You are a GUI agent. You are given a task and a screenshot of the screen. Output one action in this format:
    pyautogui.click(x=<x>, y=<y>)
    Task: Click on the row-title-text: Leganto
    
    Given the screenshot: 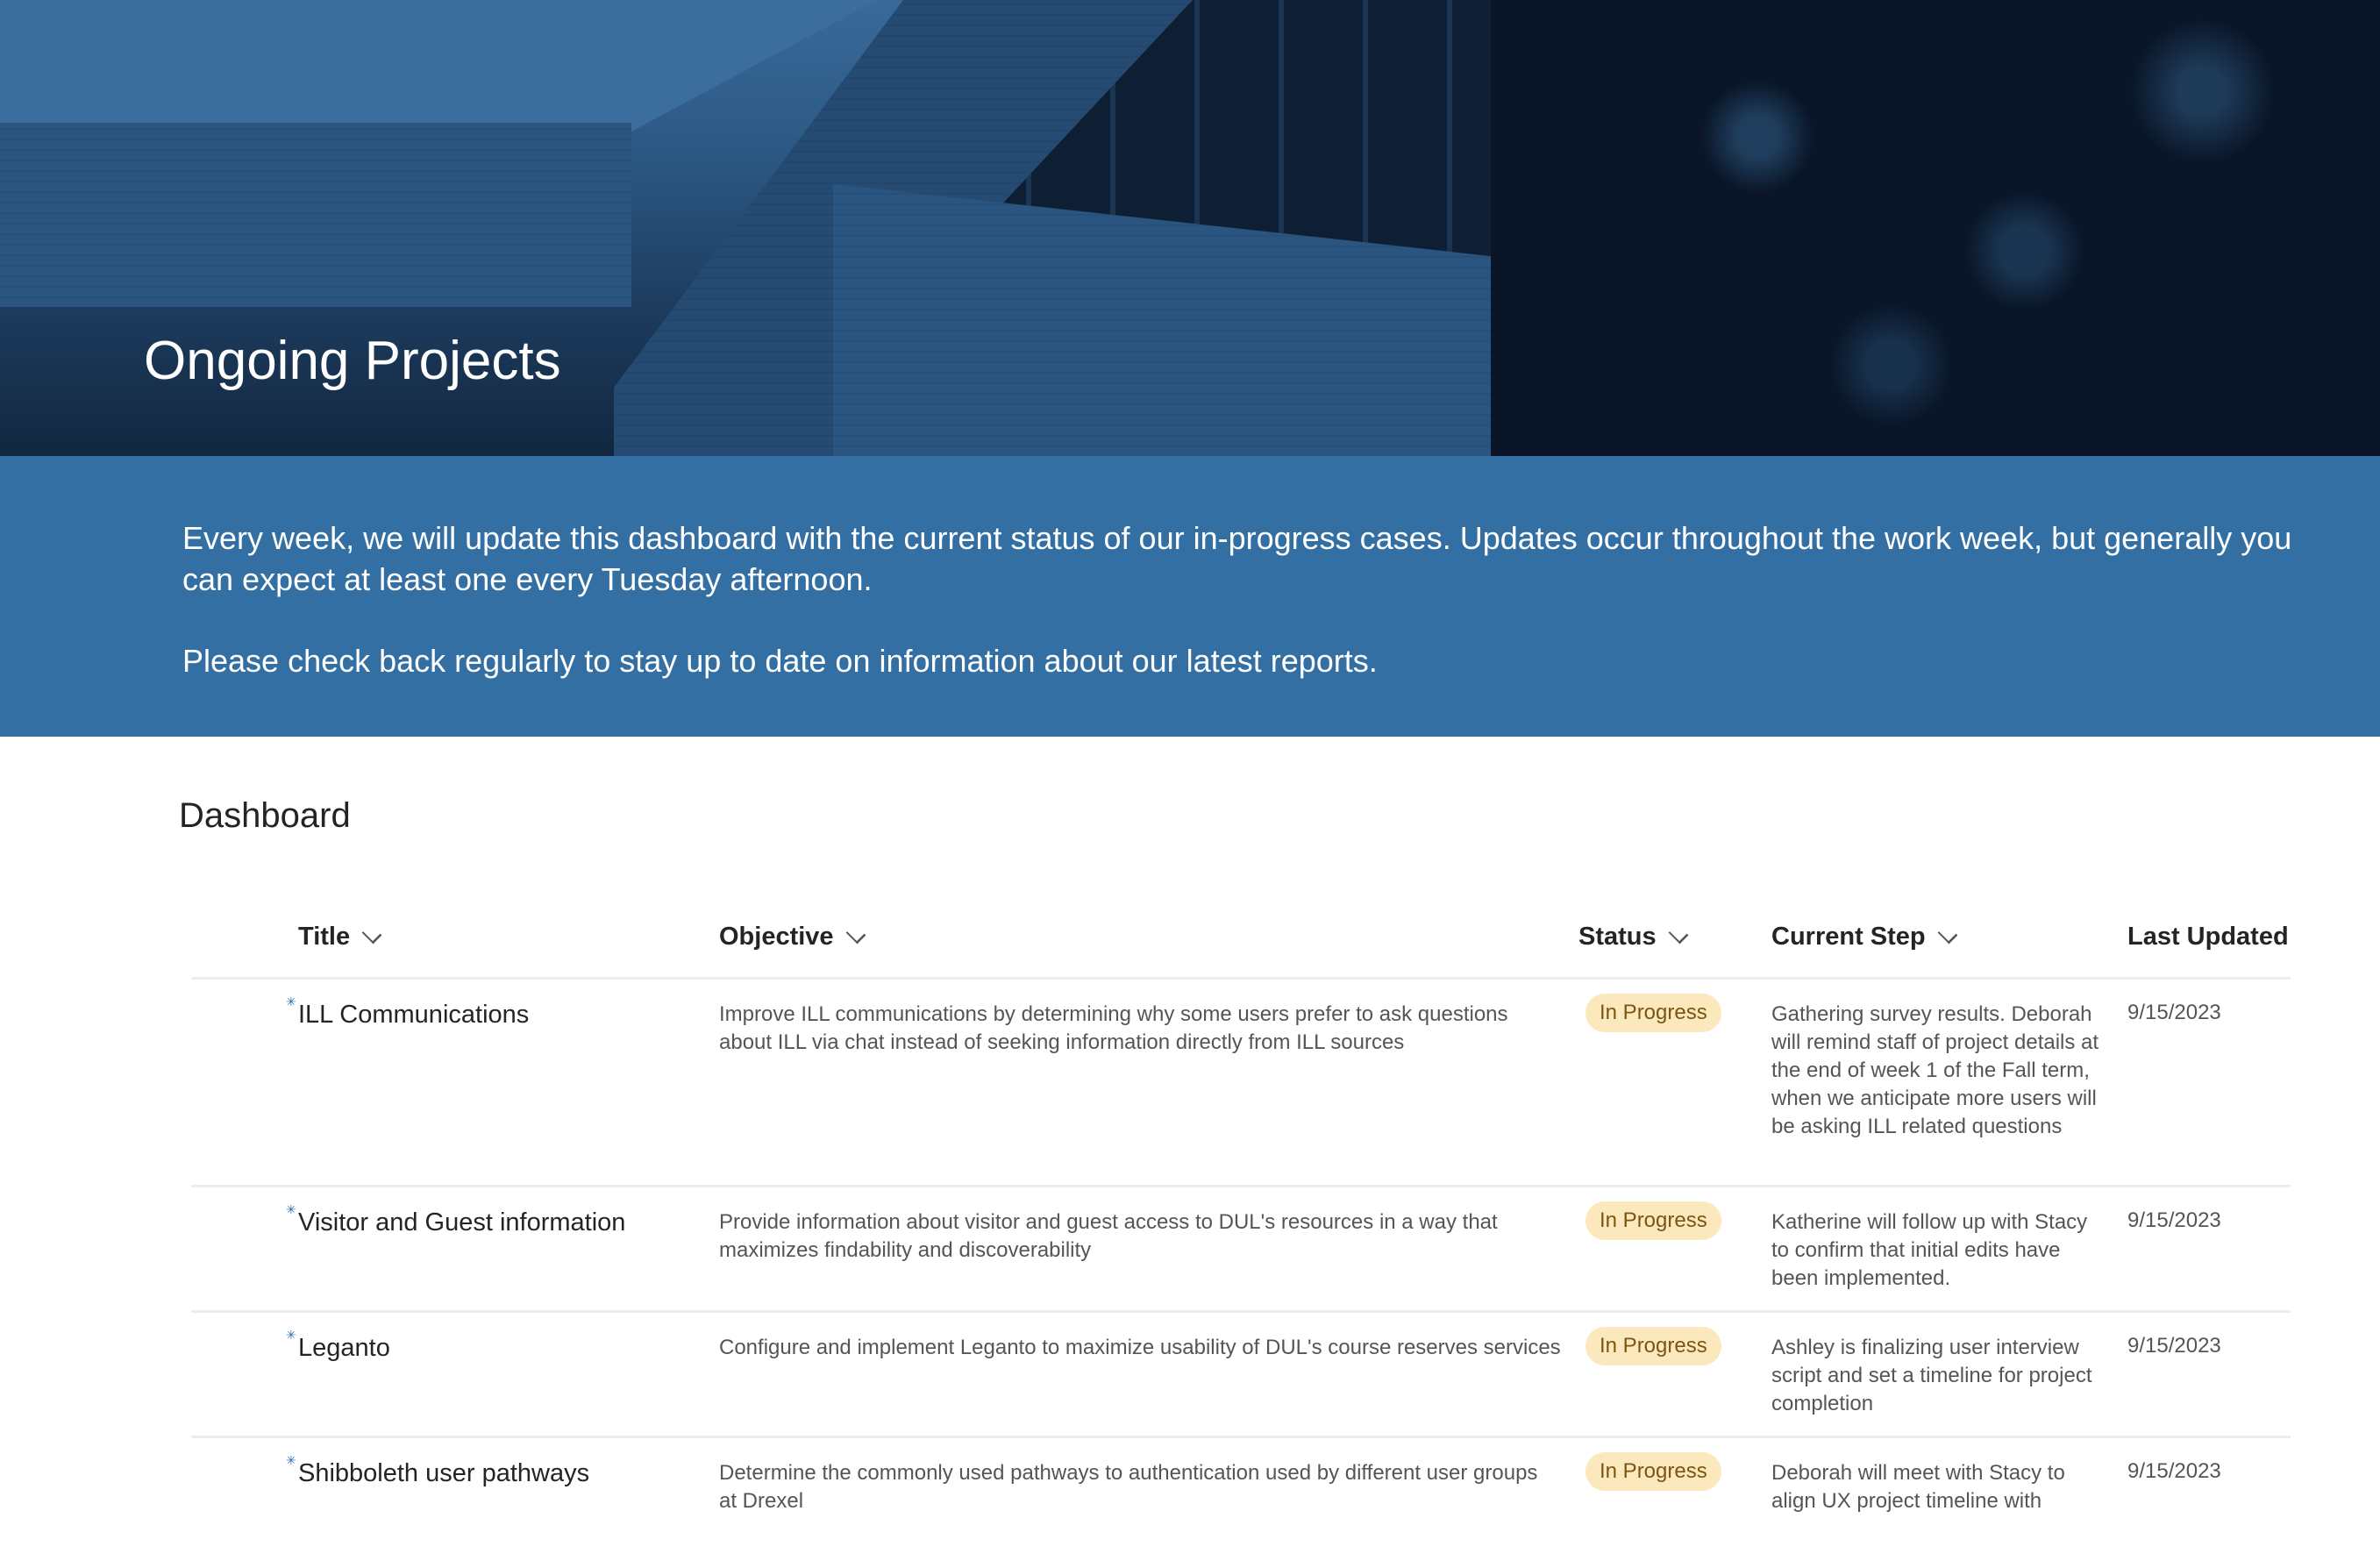 What is the action you would take?
    pyautogui.click(x=344, y=1348)
    